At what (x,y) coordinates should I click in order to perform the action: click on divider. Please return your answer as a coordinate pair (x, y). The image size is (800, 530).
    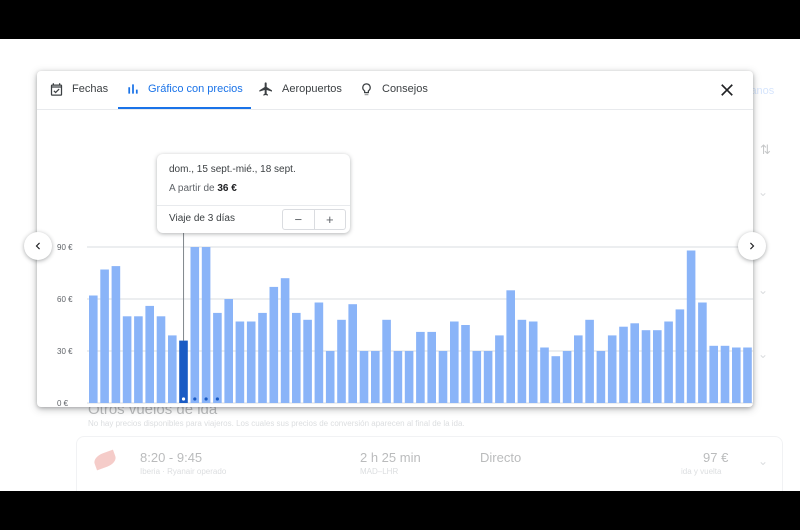
    Looking at the image, I should click on (253, 205).